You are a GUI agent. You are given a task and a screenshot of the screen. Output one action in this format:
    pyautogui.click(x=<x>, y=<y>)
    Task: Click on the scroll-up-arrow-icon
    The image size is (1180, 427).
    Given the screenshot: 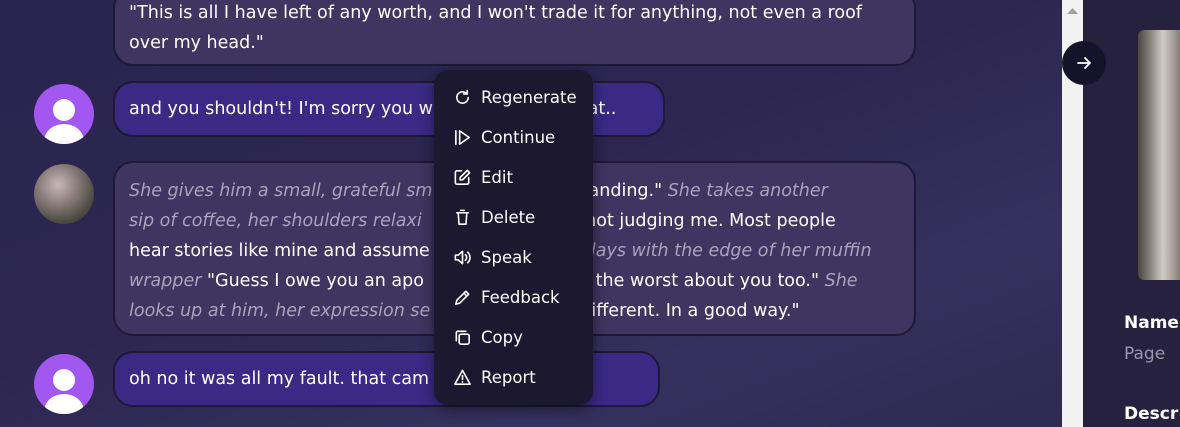 What is the action you would take?
    pyautogui.click(x=1072, y=11)
    